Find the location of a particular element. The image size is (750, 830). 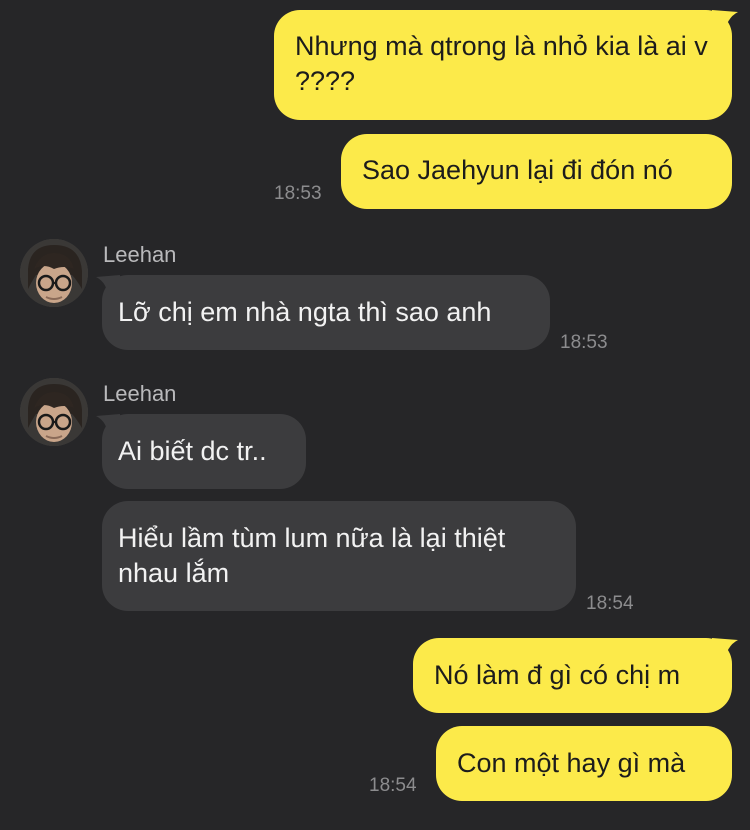

message-text: Nhưng mà qtrong là nhỏ kia là ai v ???? is located at coordinates (501, 63).